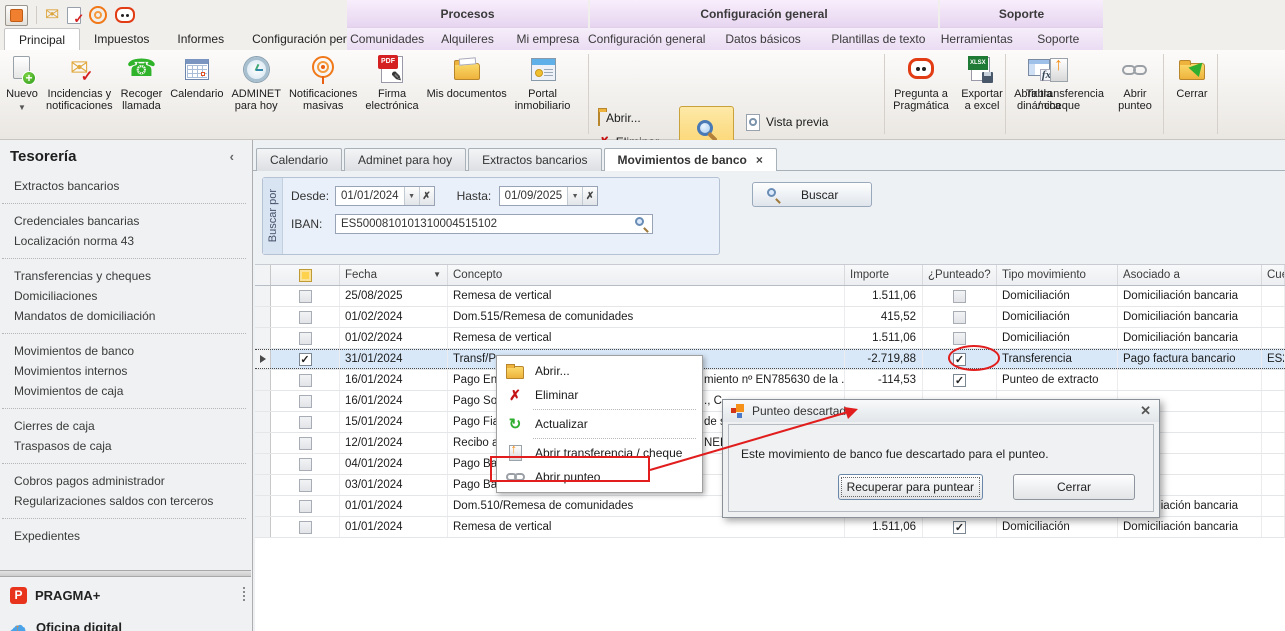  What do you see at coordinates (467, 77) in the screenshot?
I see `my-documents-button: Mis documentos` at bounding box center [467, 77].